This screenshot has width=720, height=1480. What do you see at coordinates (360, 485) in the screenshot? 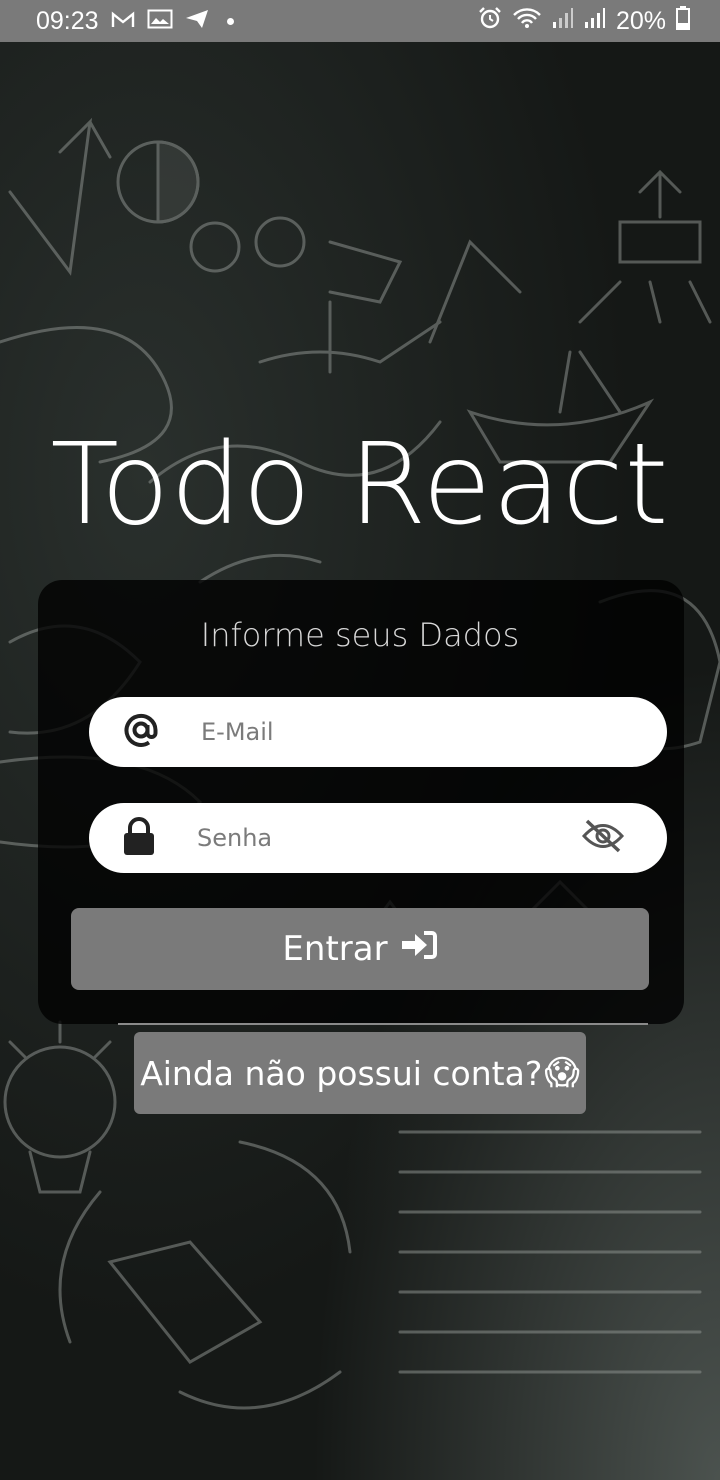
I see `app-title: Todo React` at bounding box center [360, 485].